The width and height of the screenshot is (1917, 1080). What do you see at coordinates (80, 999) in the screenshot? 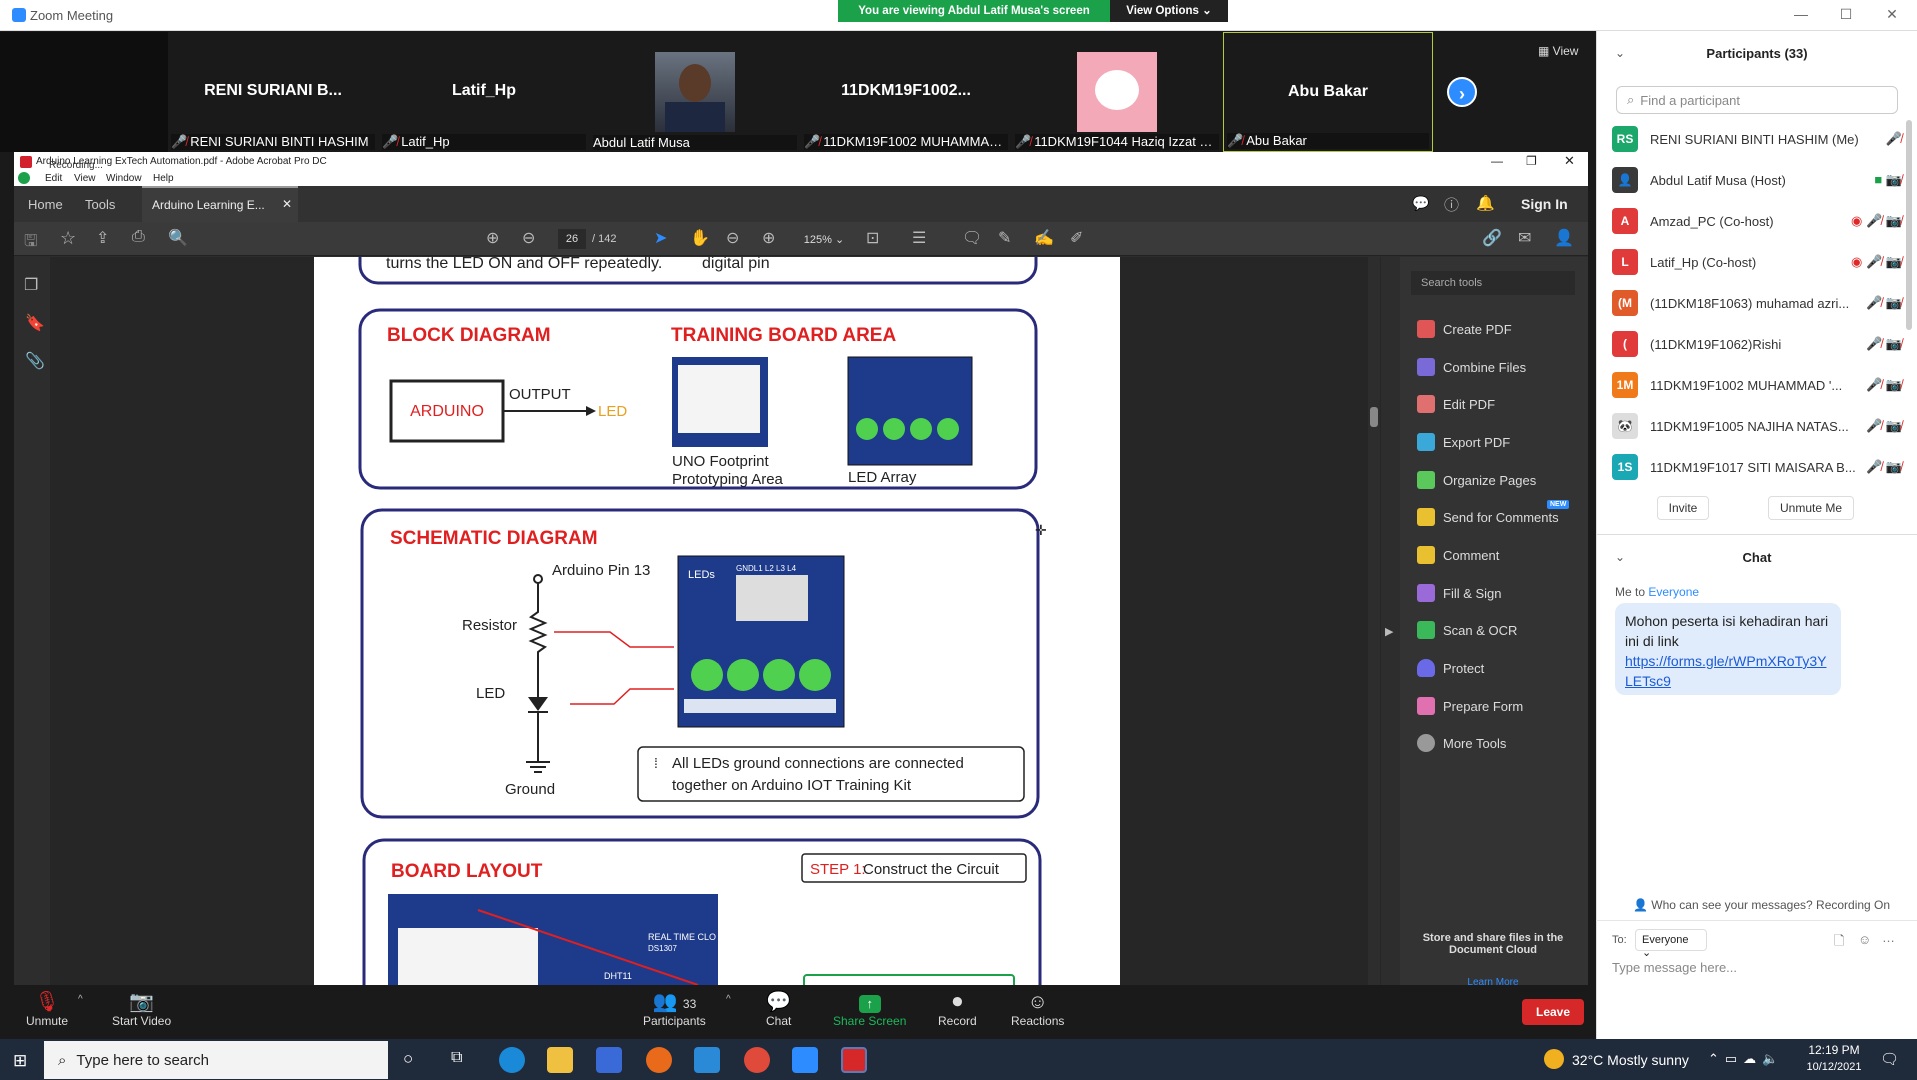
I see `audio-options-icon: ^` at bounding box center [80, 999].